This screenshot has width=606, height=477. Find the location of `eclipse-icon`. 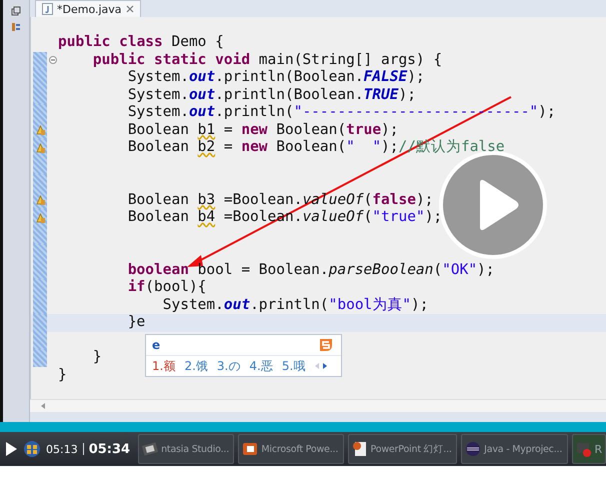

eclipse-icon is located at coordinates (473, 449).